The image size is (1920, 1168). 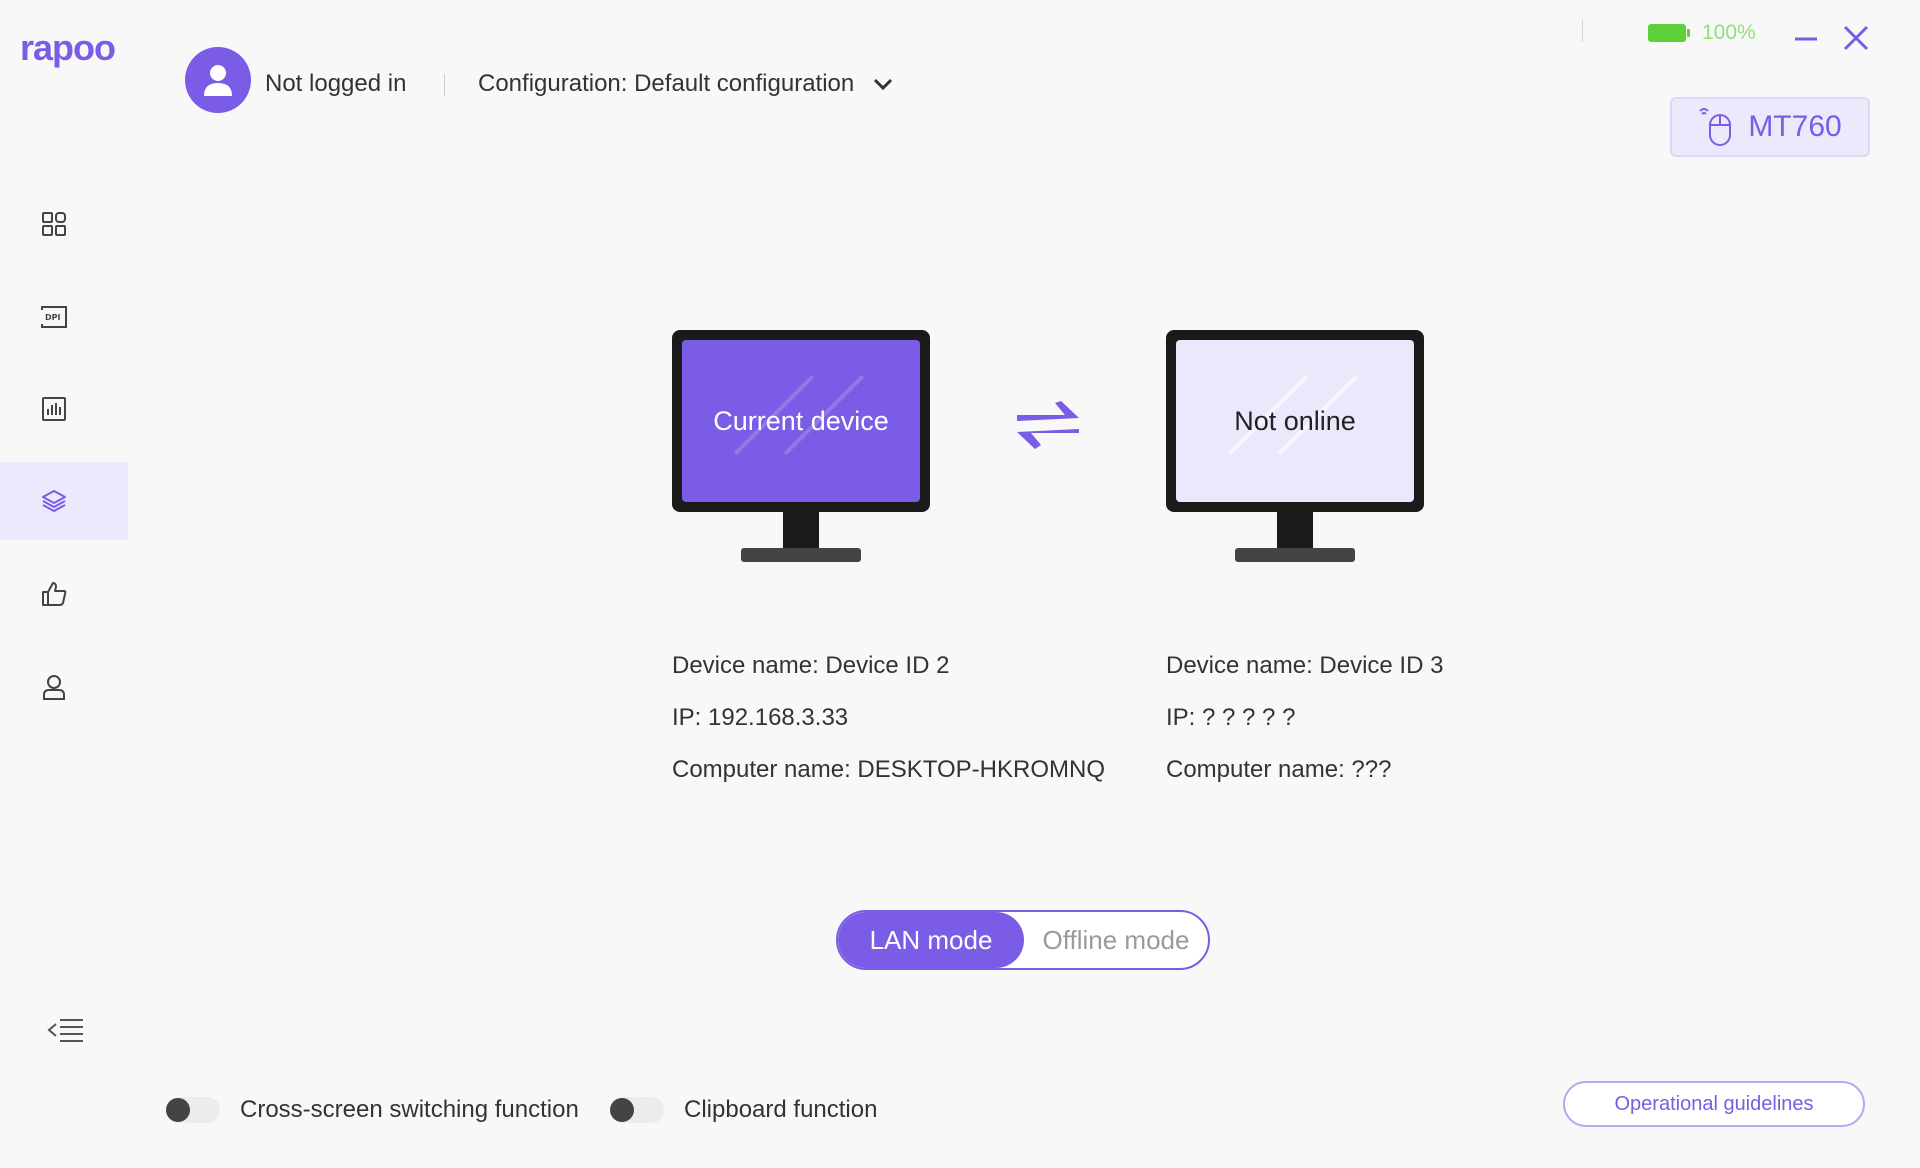 What do you see at coordinates (409, 1109) in the screenshot?
I see `cross-screen-label: Cross-screen switching function` at bounding box center [409, 1109].